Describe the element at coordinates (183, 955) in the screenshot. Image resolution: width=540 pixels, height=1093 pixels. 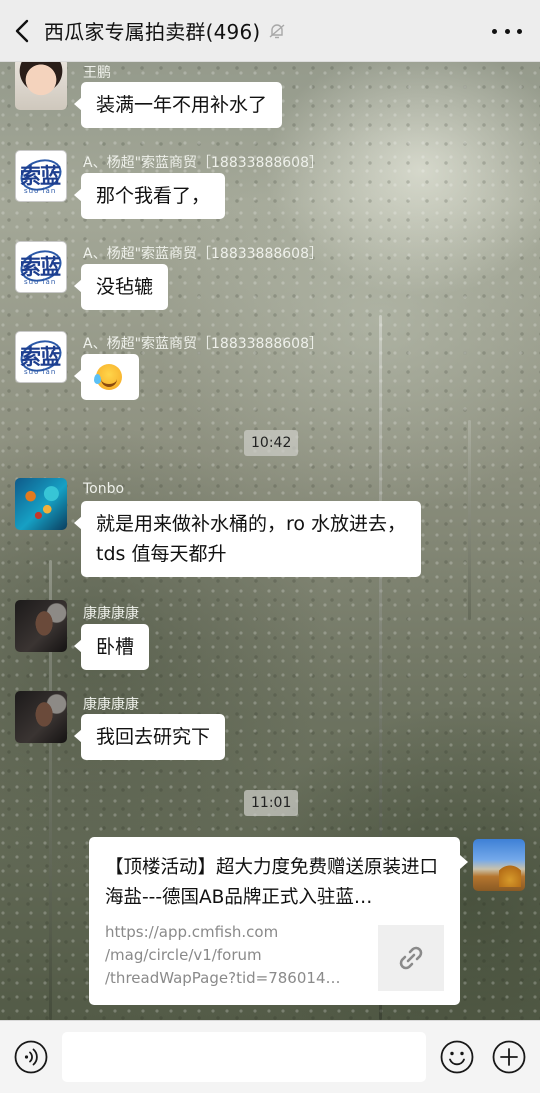
I see `link-url-line: /mag/circle/v1/forum` at that location.